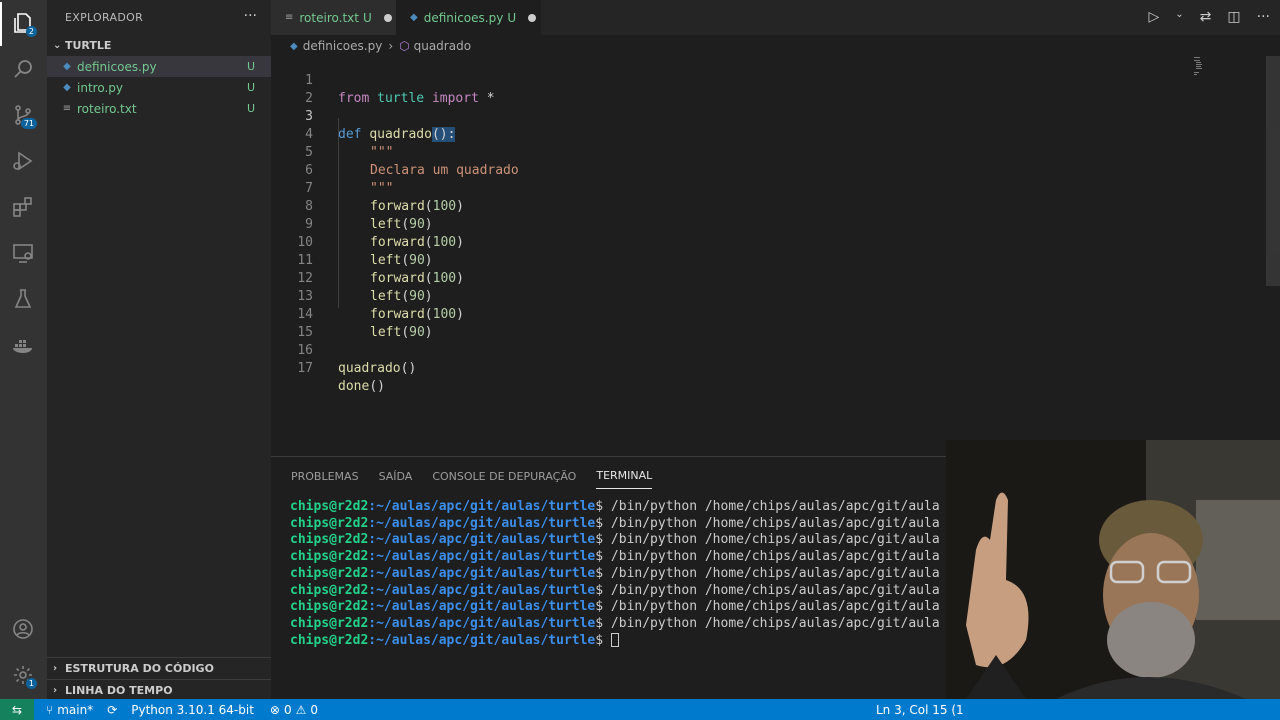 Image resolution: width=1280 pixels, height=720 pixels. Describe the element at coordinates (1206, 17) in the screenshot. I see `compare-icon: ⇄` at that location.